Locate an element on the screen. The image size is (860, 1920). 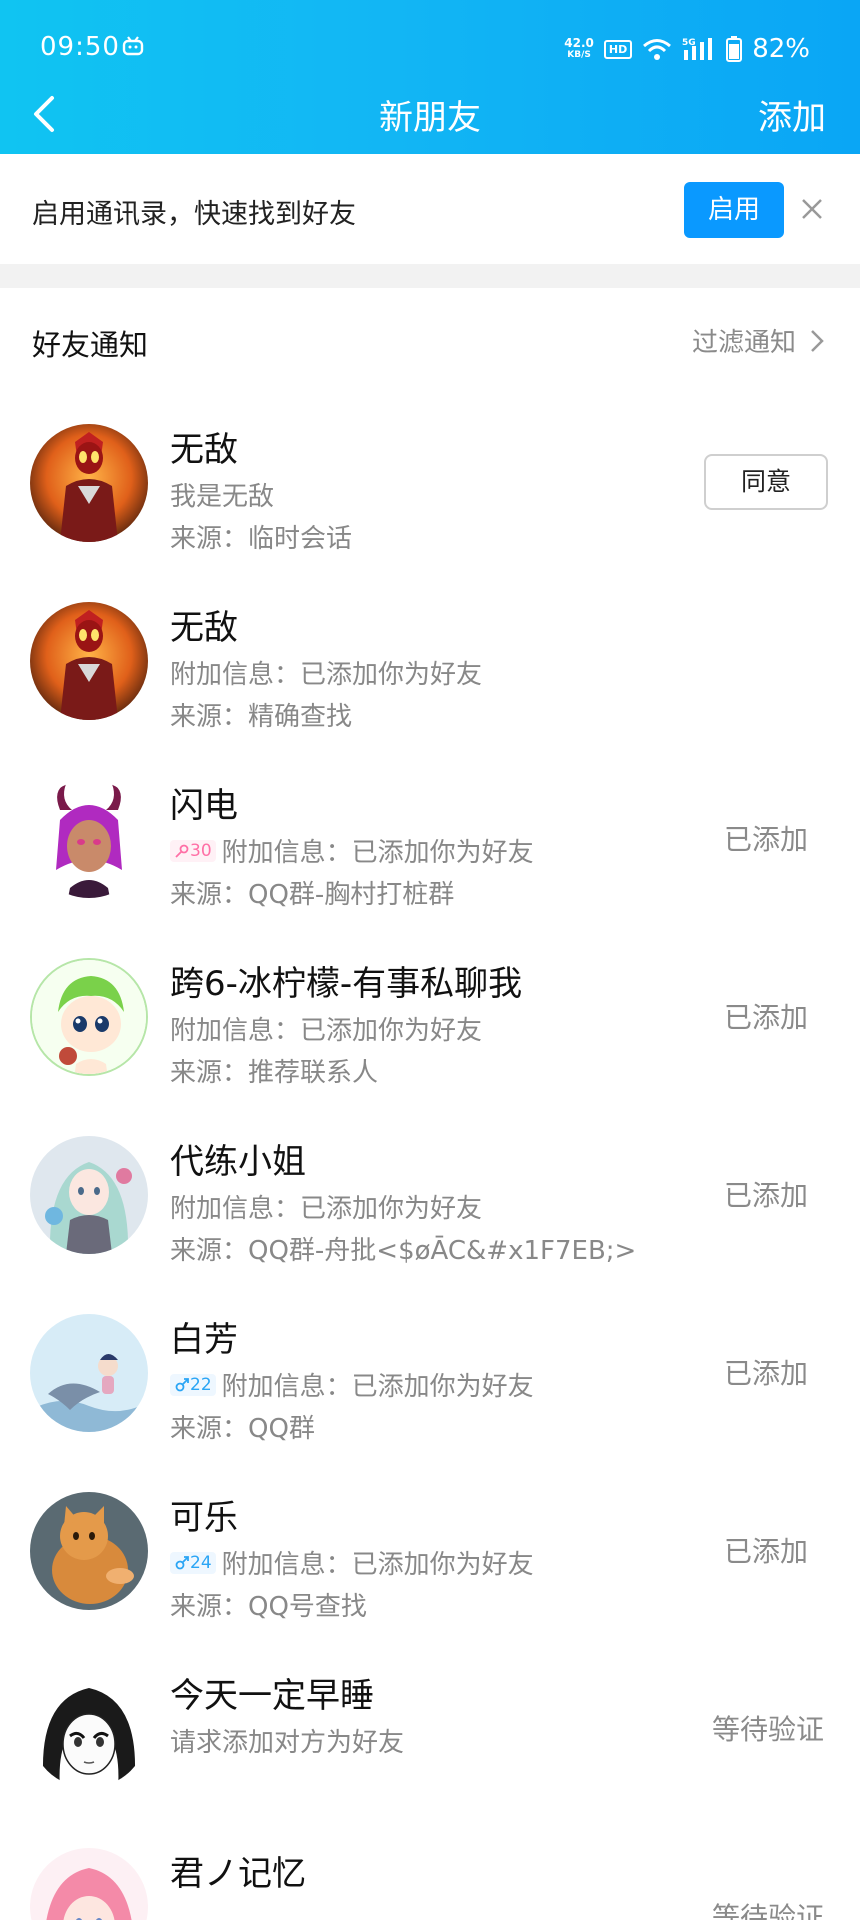
request-message: 我是无敌 is located at coordinates (222, 497).